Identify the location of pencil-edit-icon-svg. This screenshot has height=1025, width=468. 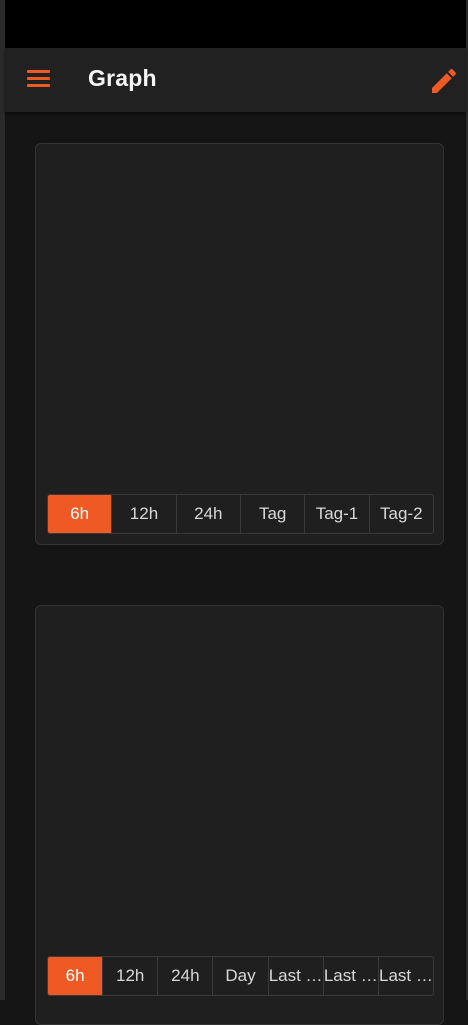
(444, 80).